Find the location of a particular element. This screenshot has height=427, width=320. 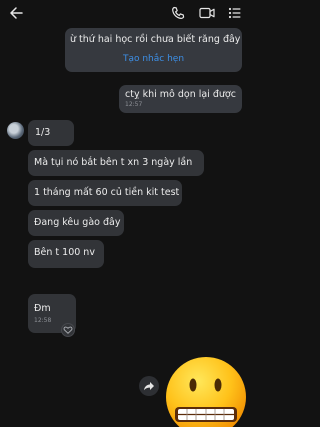

chat-header is located at coordinates (125, 14).